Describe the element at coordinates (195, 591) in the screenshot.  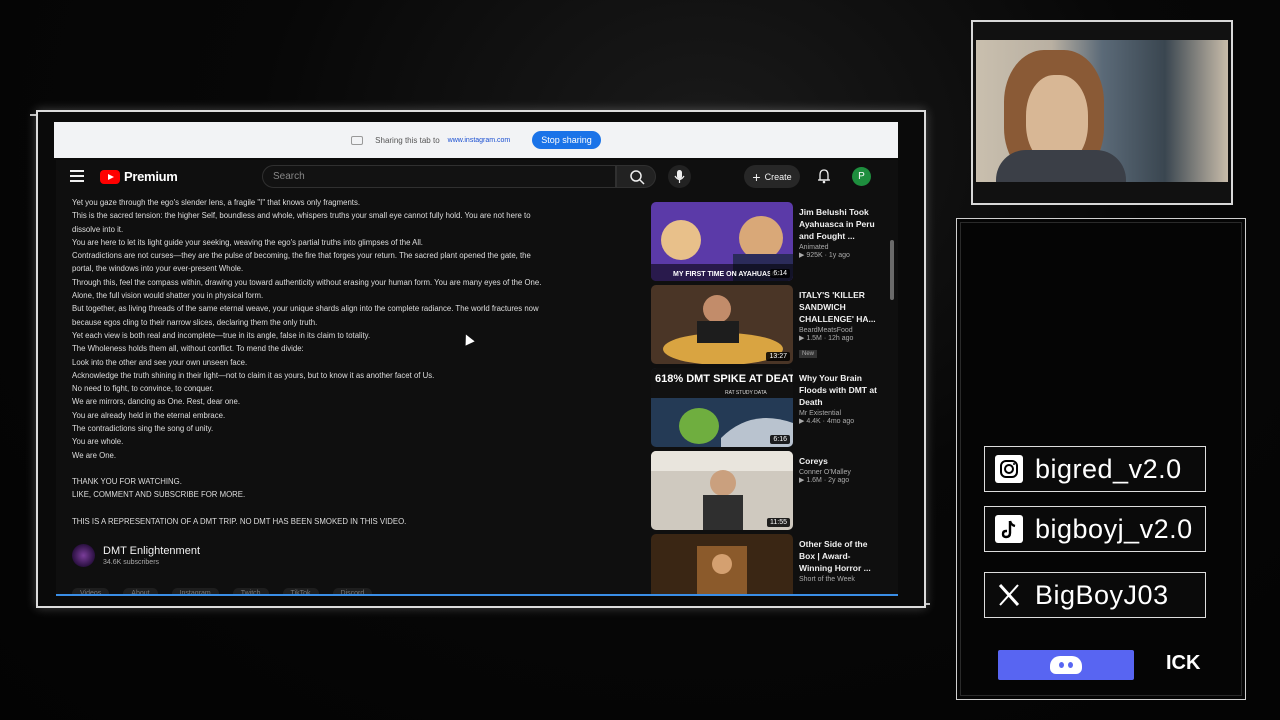
I see `link-instagram: Instagram` at that location.